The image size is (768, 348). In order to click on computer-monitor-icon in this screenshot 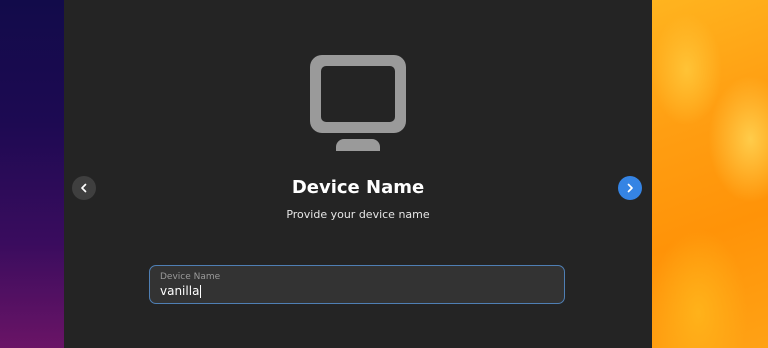, I will do `click(358, 103)`.